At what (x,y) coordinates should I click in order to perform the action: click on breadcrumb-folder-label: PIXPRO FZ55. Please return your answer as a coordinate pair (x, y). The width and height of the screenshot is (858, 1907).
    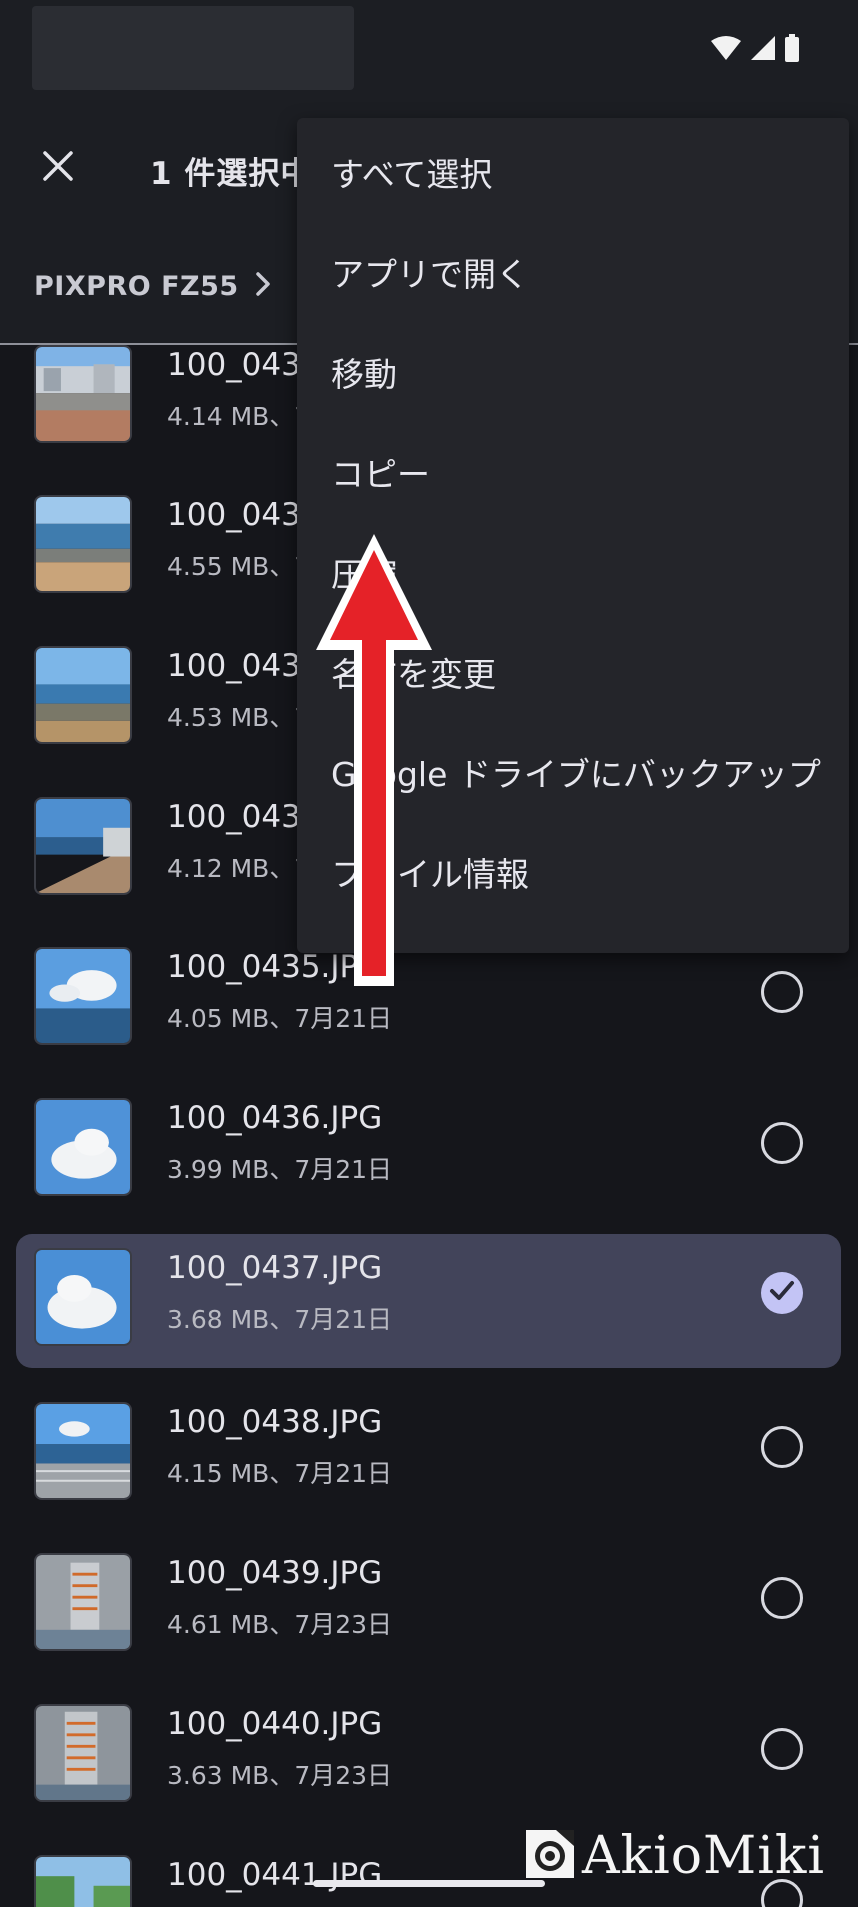
    Looking at the image, I should click on (136, 286).